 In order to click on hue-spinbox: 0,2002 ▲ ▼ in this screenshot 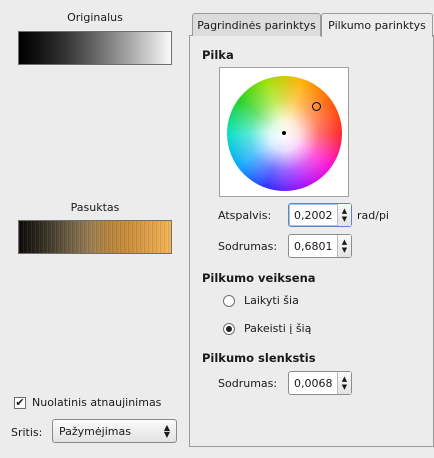, I will do `click(320, 215)`.